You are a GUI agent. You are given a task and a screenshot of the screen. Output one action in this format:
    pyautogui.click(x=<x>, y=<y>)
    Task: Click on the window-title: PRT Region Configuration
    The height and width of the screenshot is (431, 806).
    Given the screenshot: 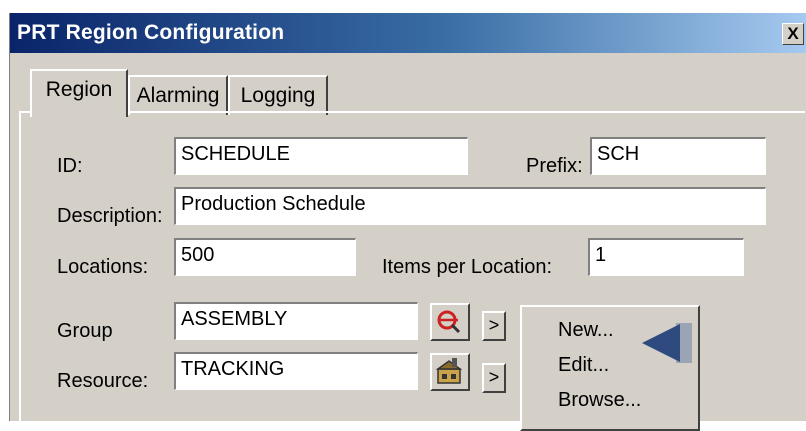 What is the action you would take?
    pyautogui.click(x=151, y=32)
    